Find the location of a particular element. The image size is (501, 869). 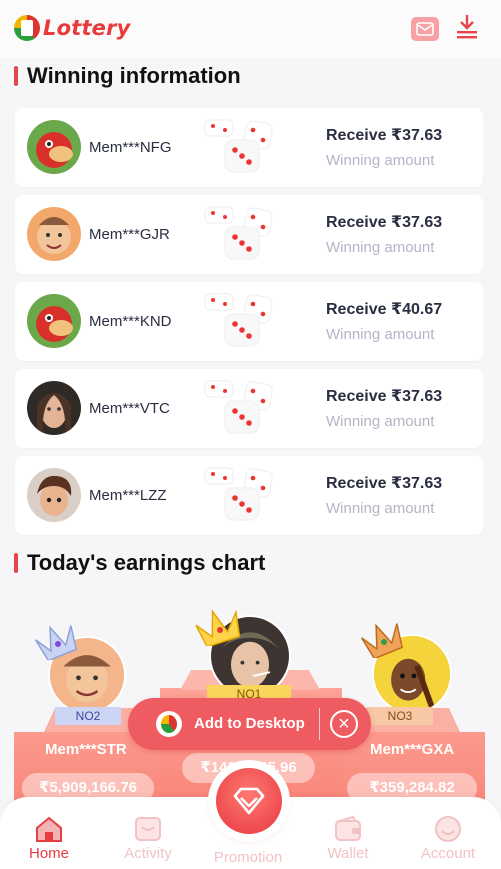

promotion-button is located at coordinates (249, 801).